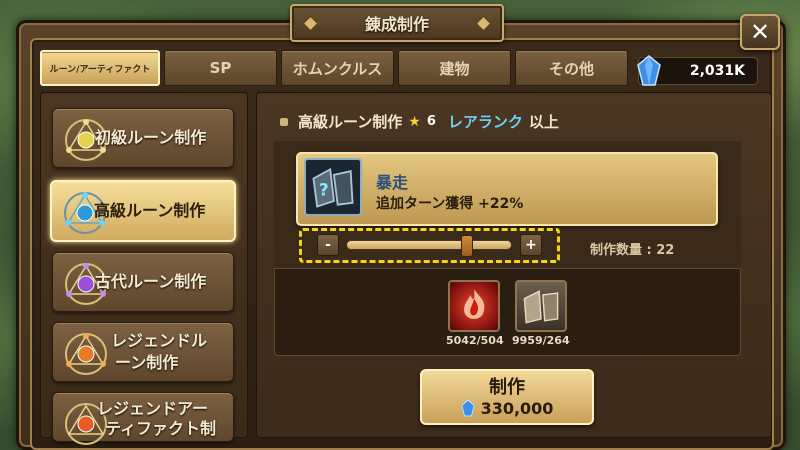 This screenshot has height=450, width=800. What do you see at coordinates (151, 281) in the screenshot?
I see `category-label: 古代ルーン制作` at bounding box center [151, 281].